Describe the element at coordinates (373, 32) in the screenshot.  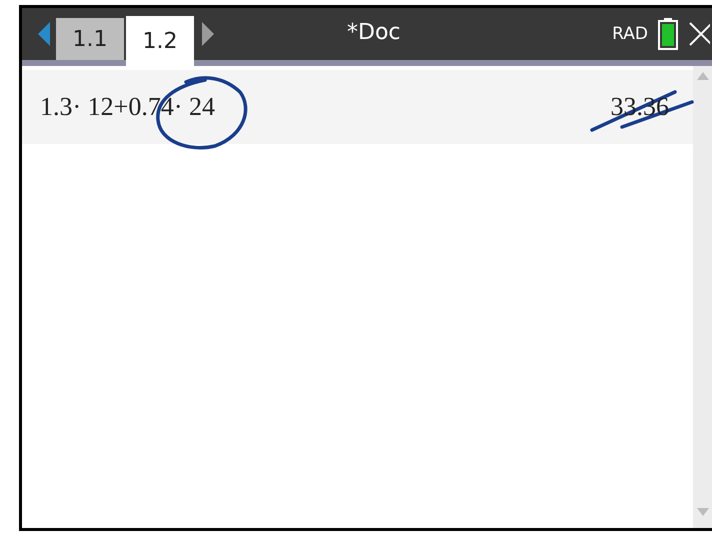
I see `document-title: *Doc` at that location.